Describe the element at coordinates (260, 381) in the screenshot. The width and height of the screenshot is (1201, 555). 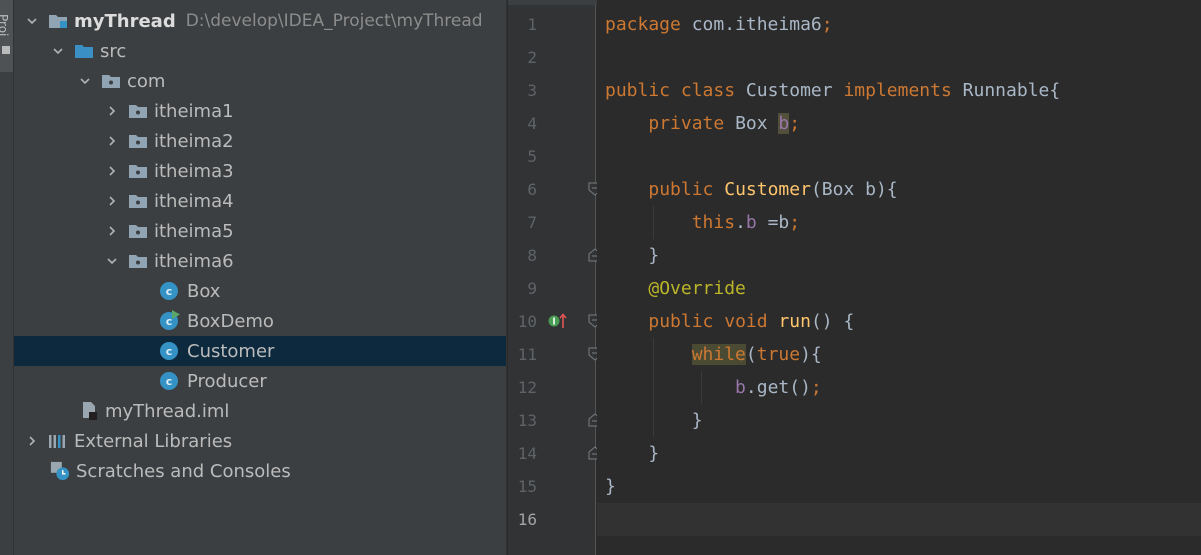
I see `tree-item-class: c Producer` at that location.